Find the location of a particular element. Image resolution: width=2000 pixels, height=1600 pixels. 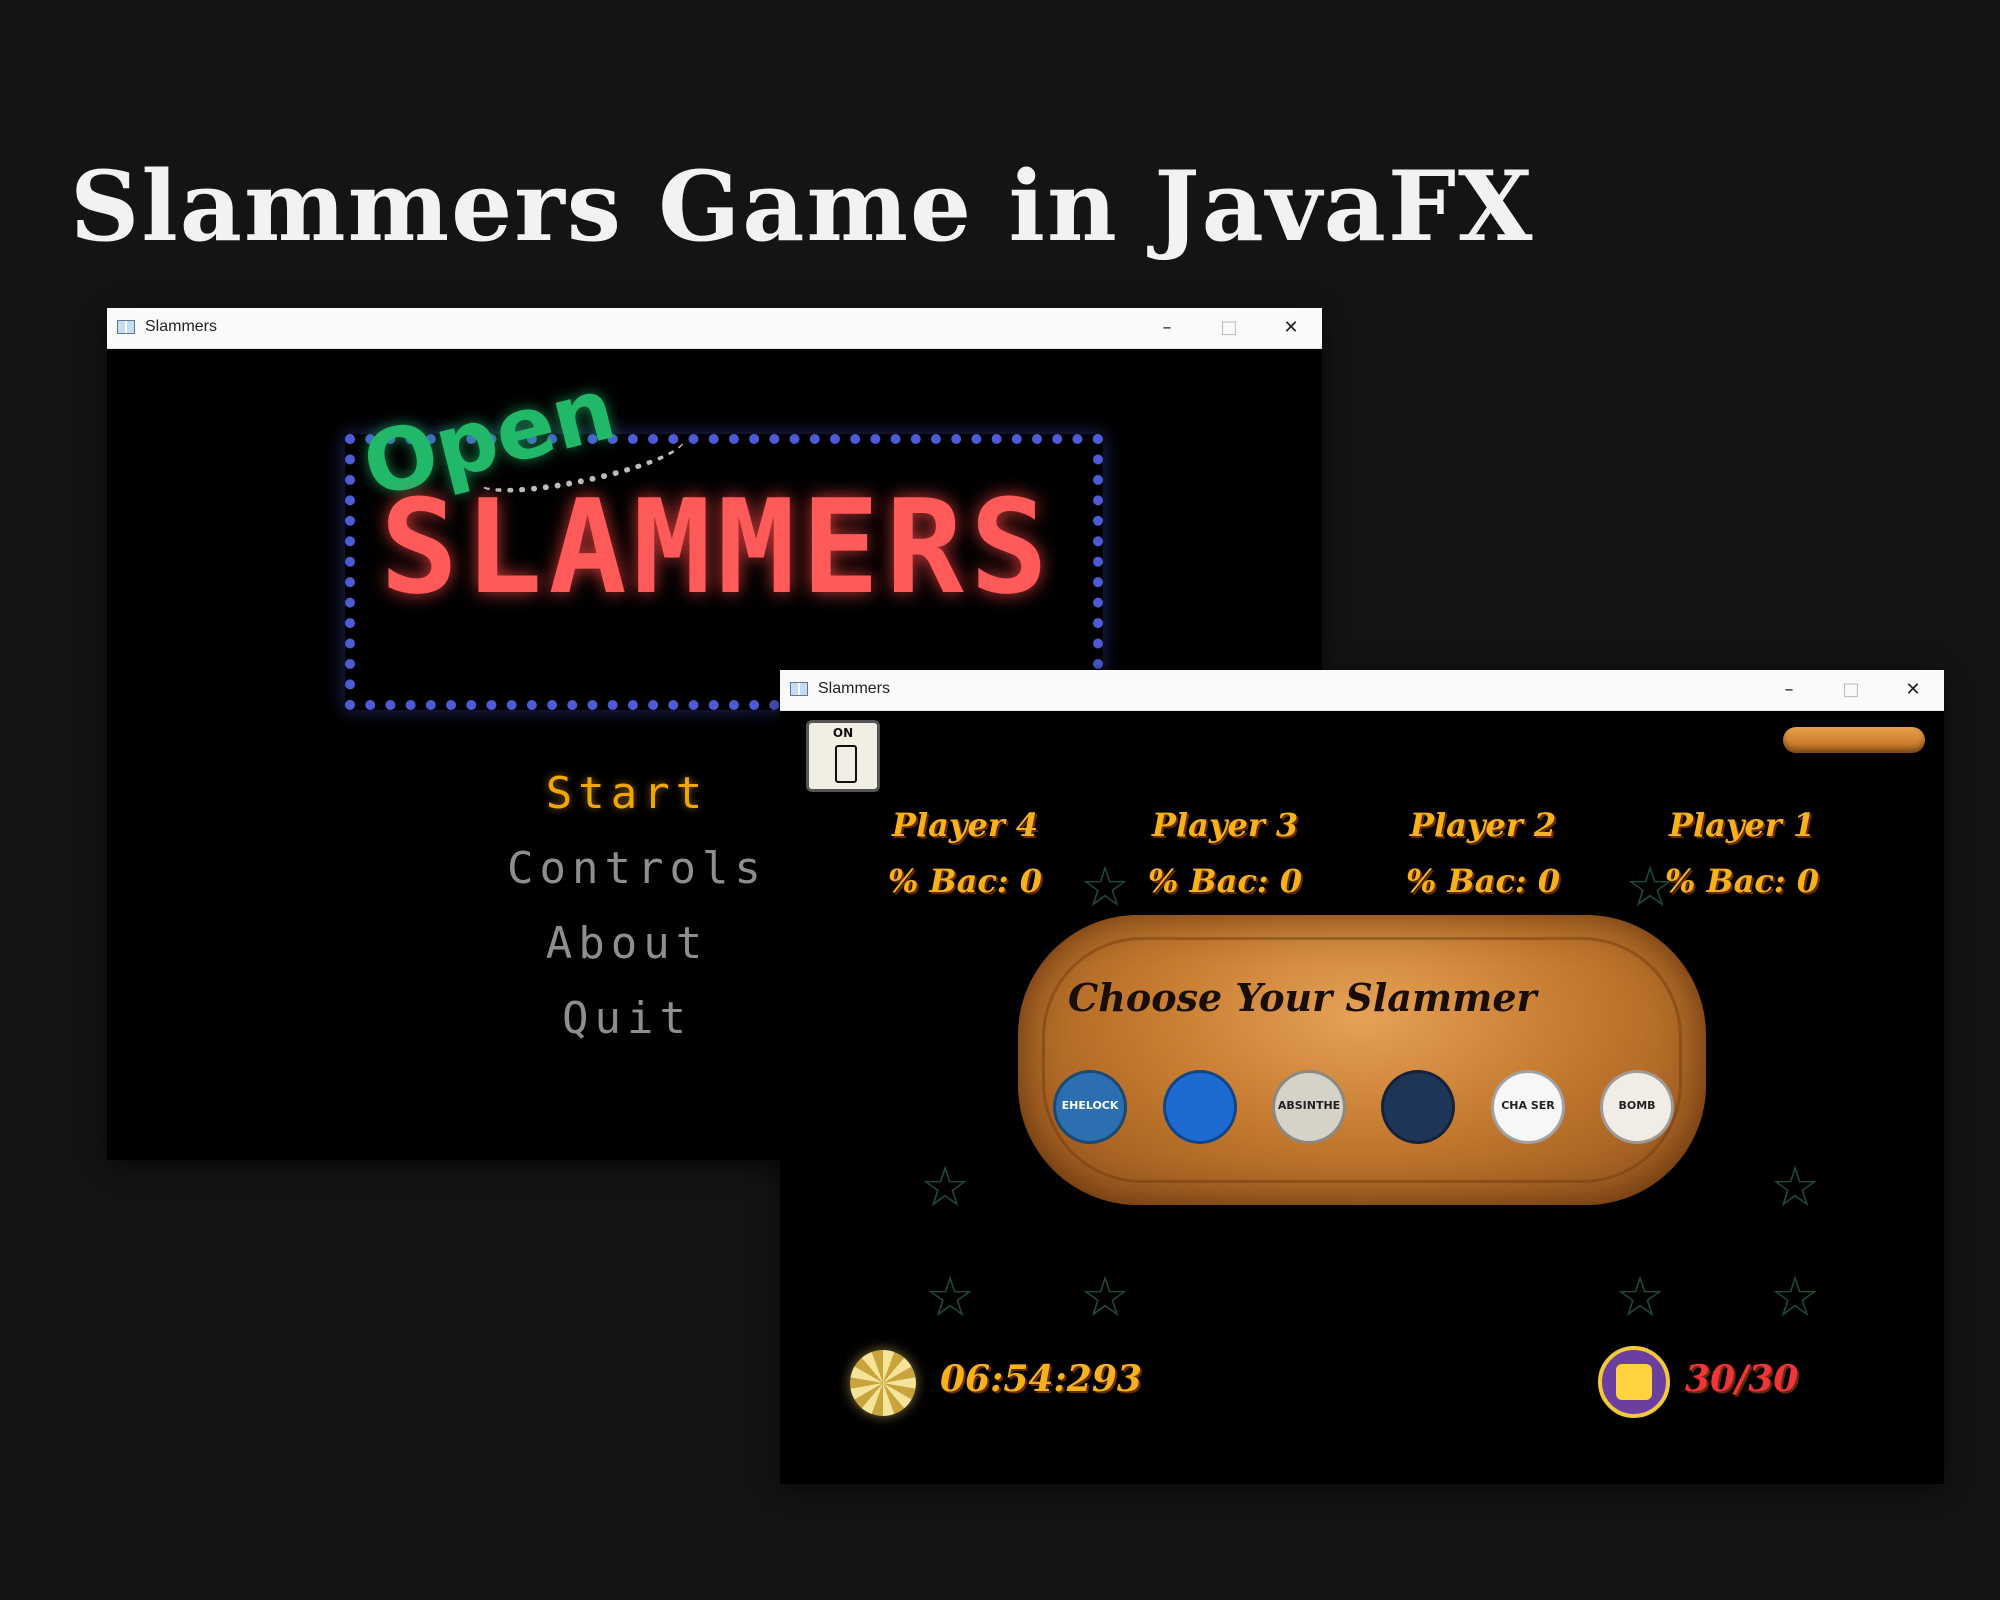

menu-item-start: Start is located at coordinates (627, 793).